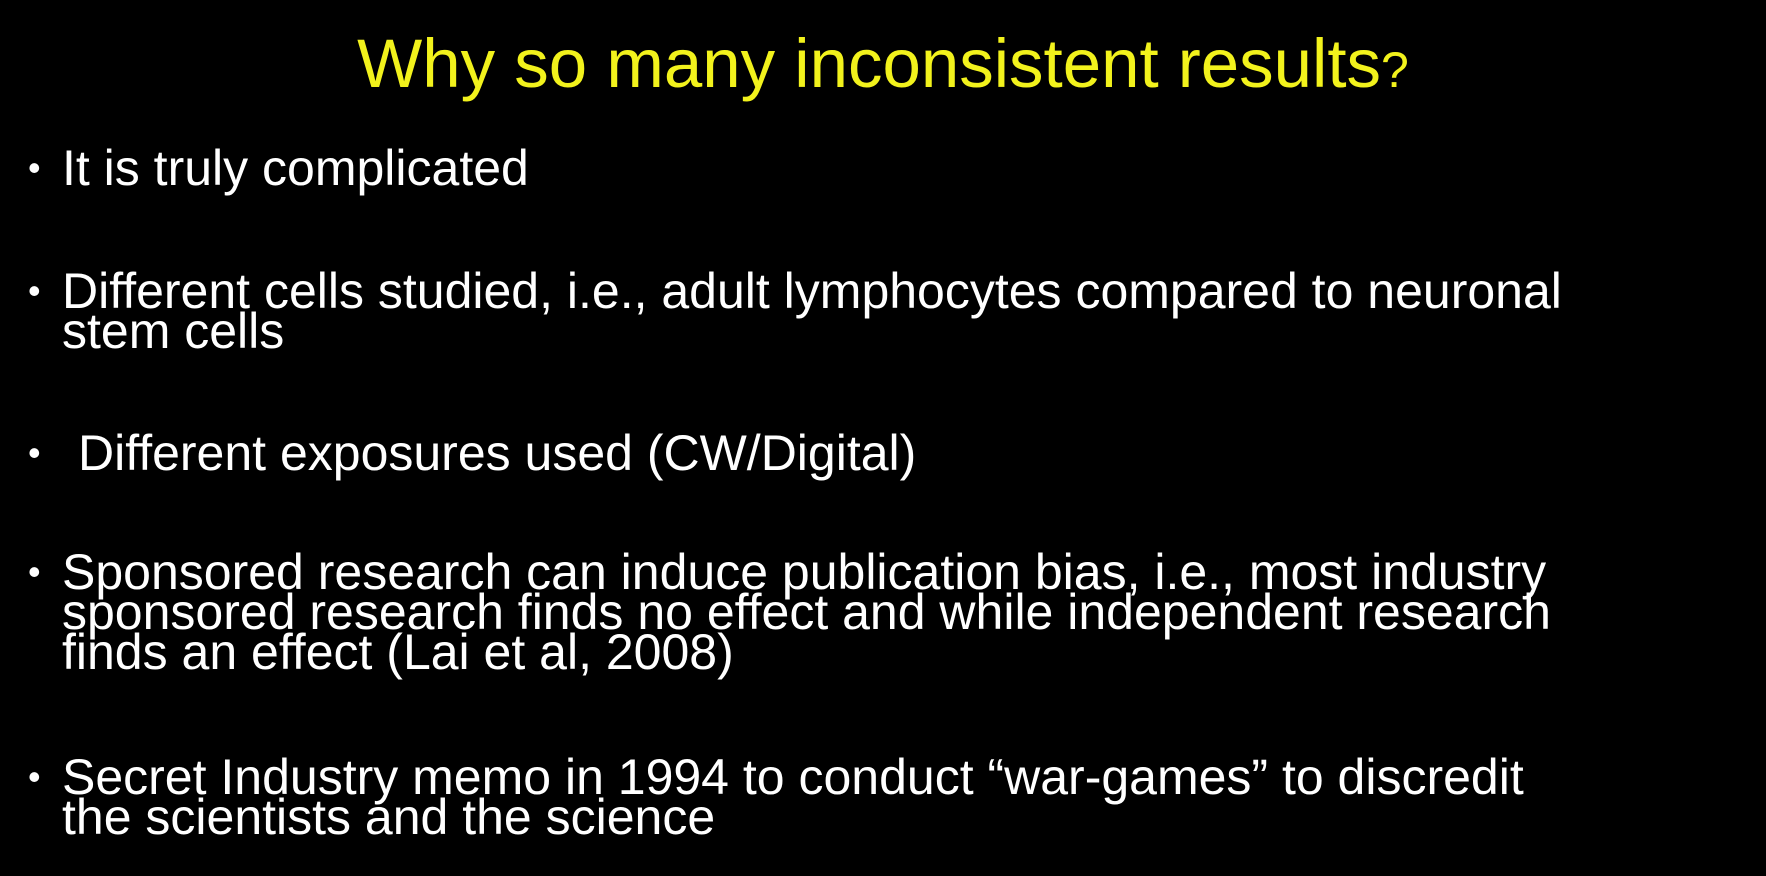  I want to click on bullet-text: Different exposures used (CW/Digital), so click(497, 453).